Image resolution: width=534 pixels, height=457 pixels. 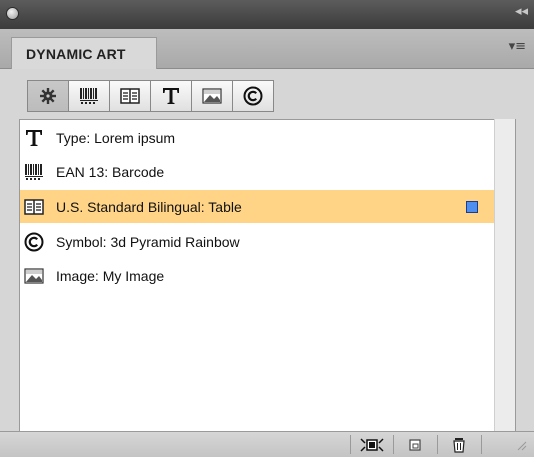 I want to click on fit-frame-icon, so click(x=372, y=444).